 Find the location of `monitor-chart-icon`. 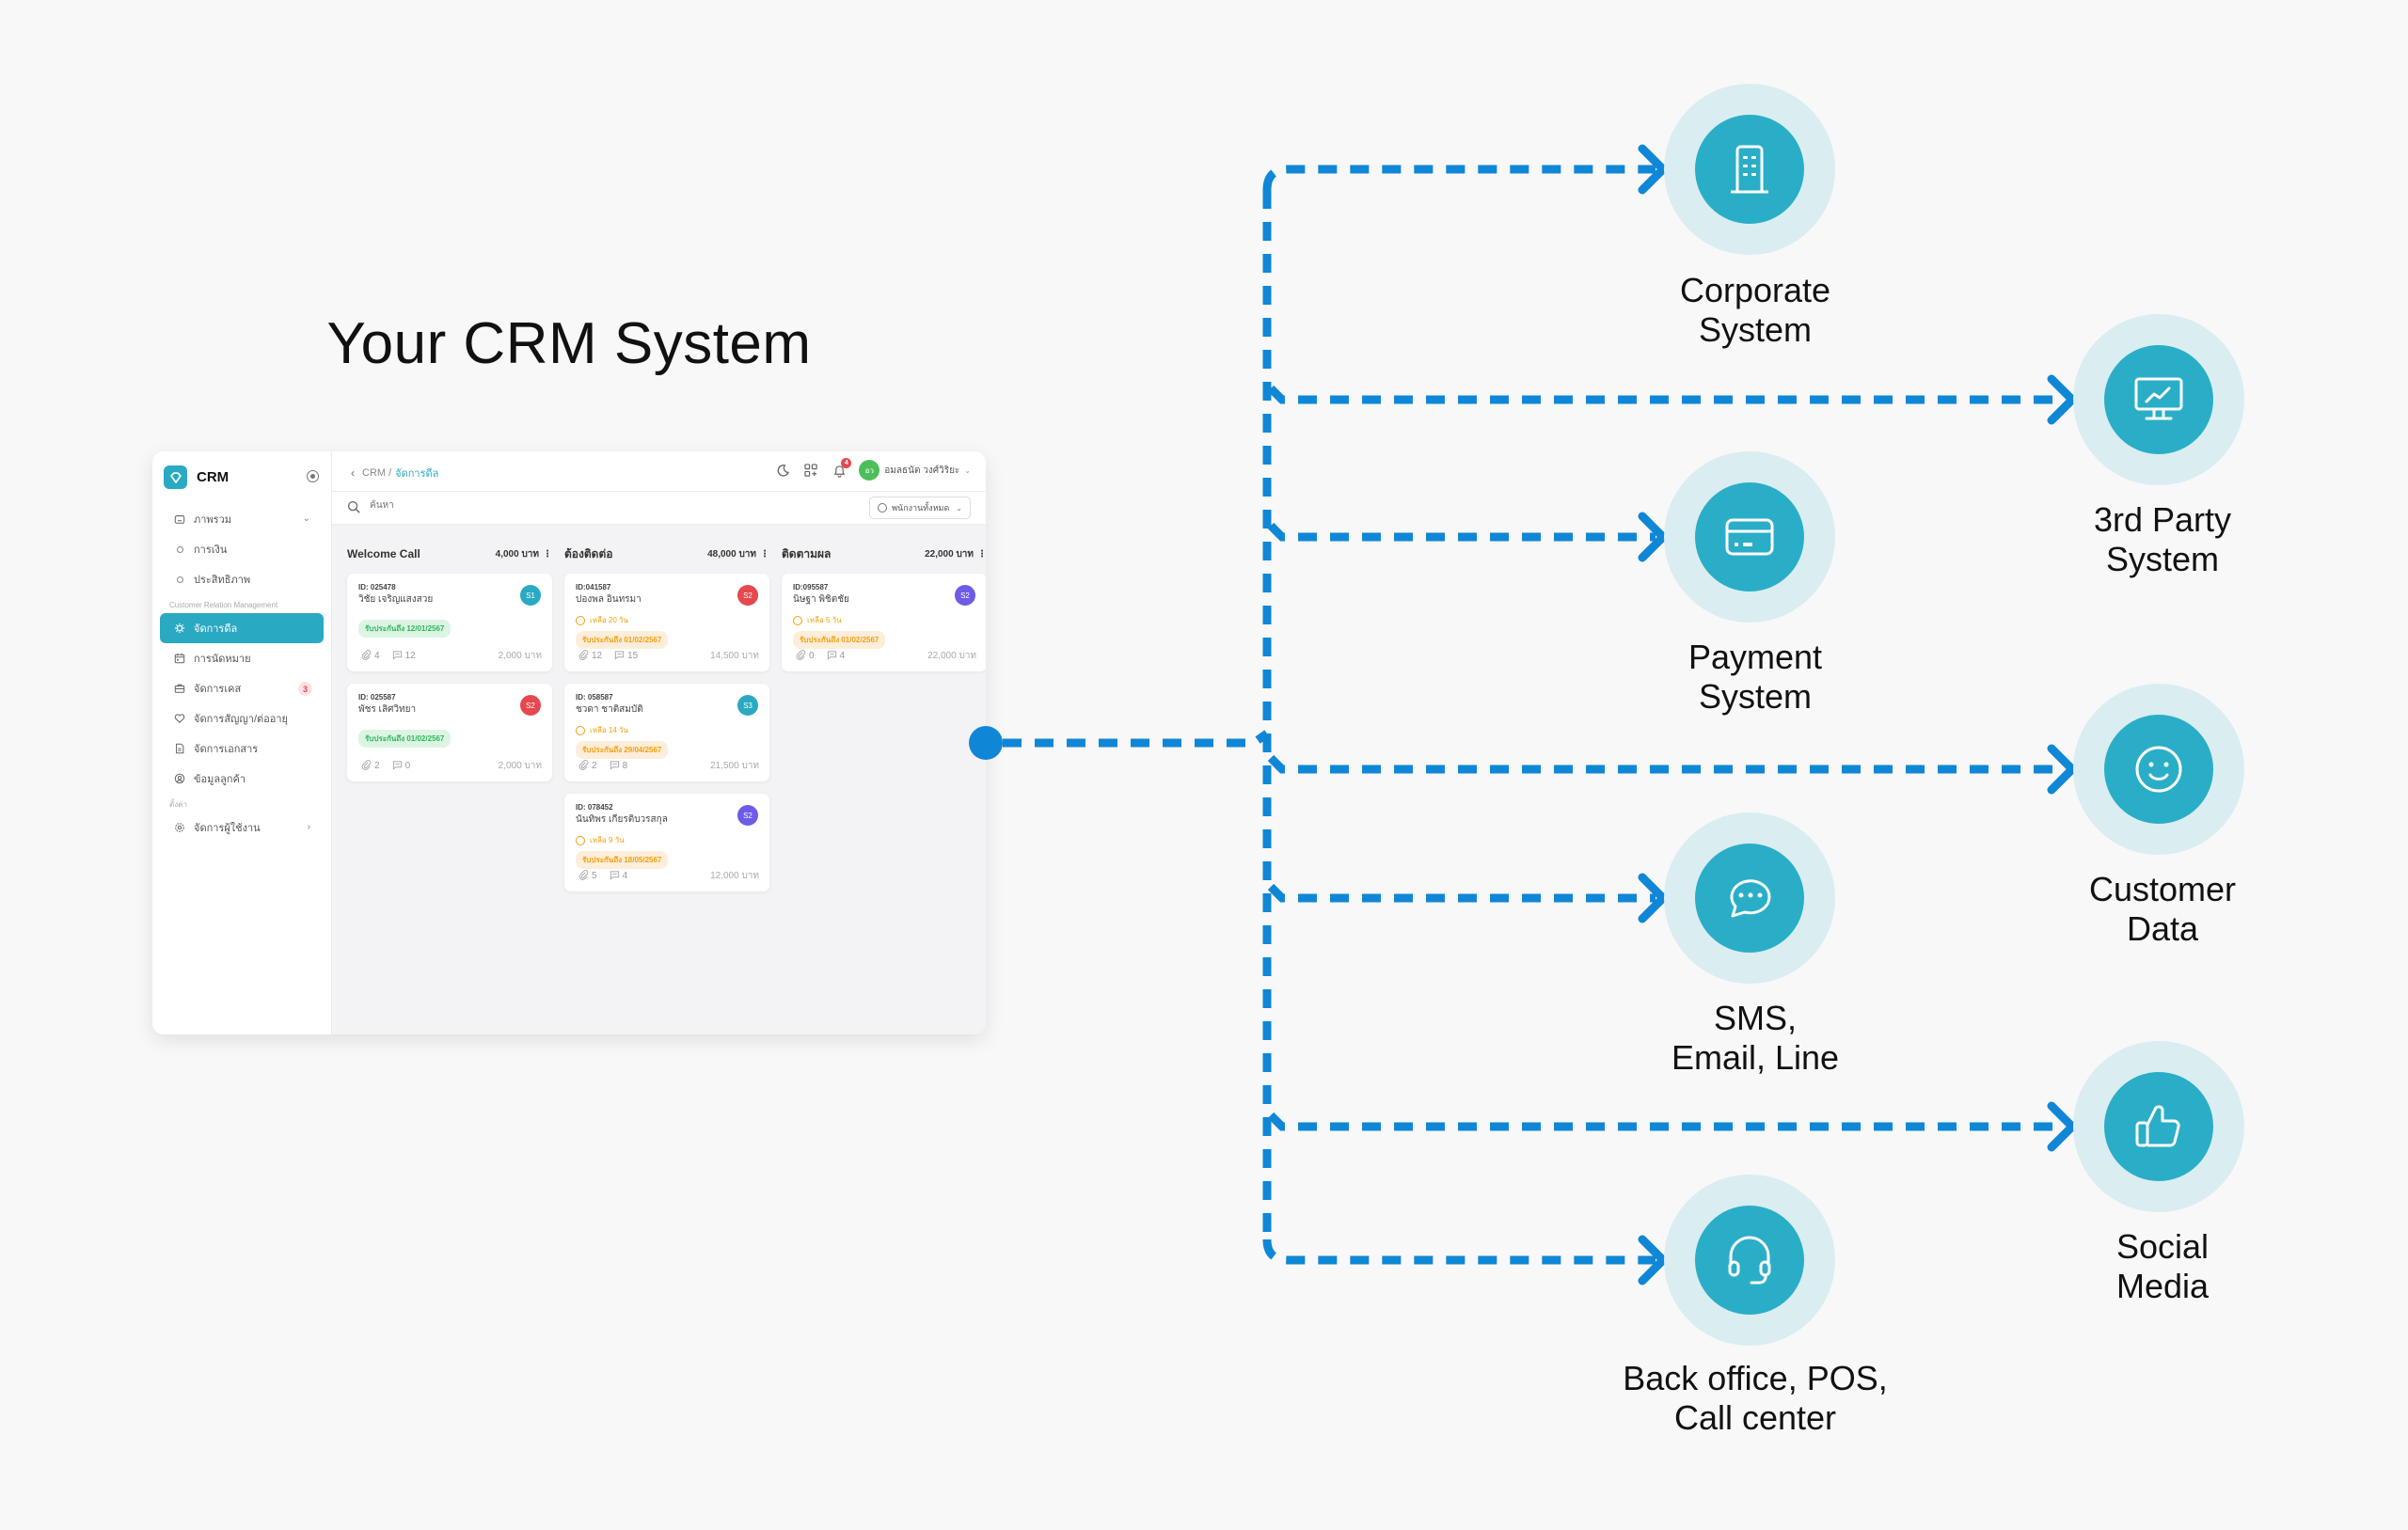

monitor-chart-icon is located at coordinates (2159, 399).